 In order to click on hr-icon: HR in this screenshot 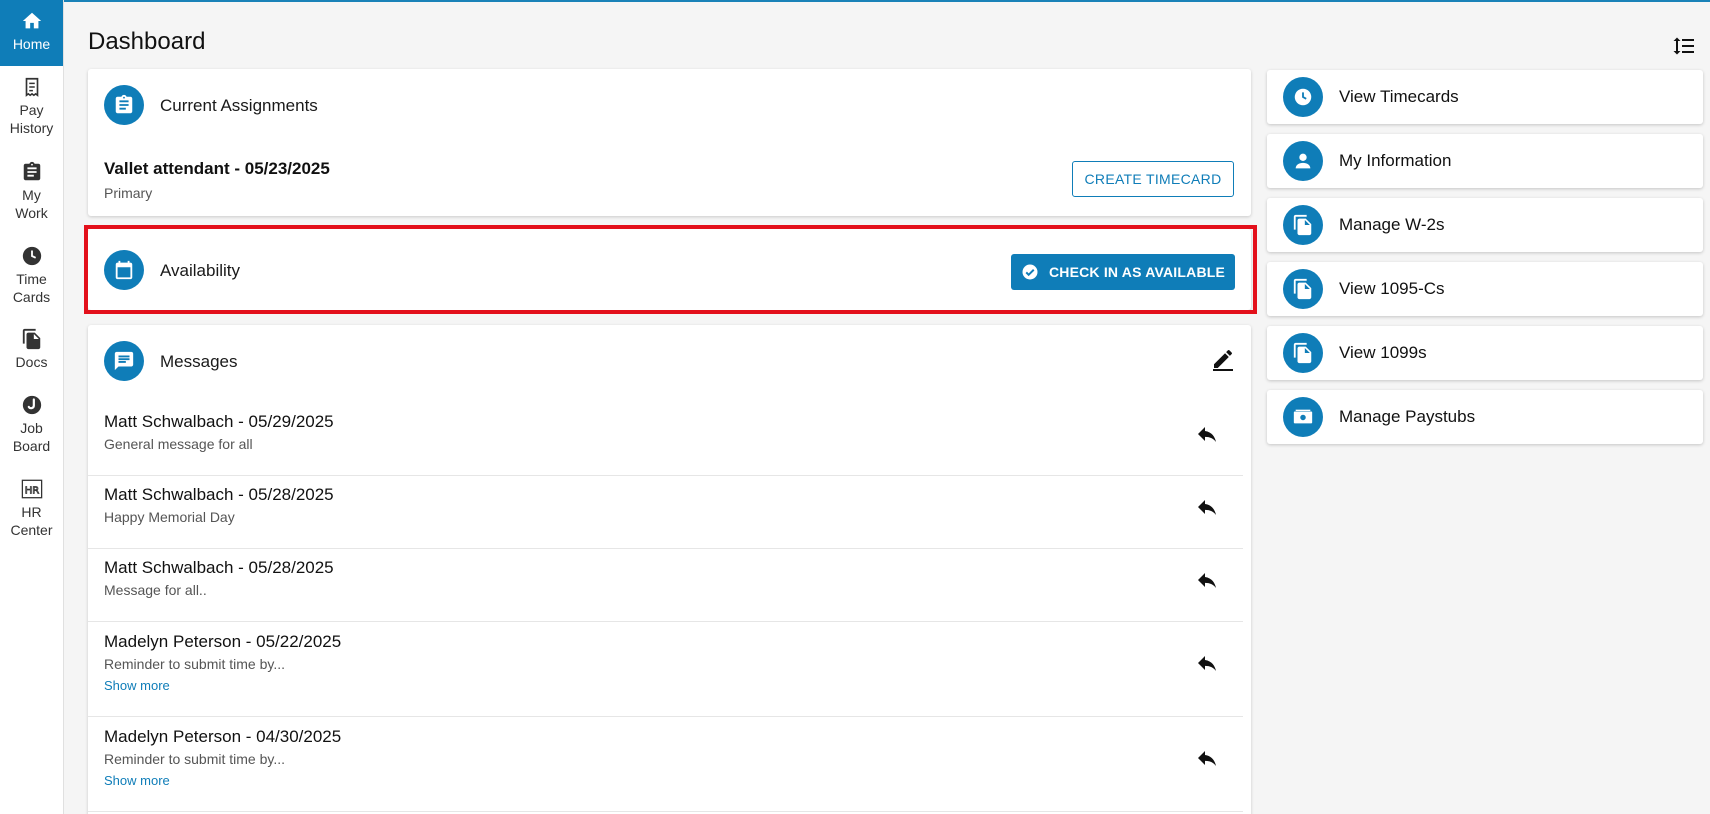, I will do `click(31, 489)`.